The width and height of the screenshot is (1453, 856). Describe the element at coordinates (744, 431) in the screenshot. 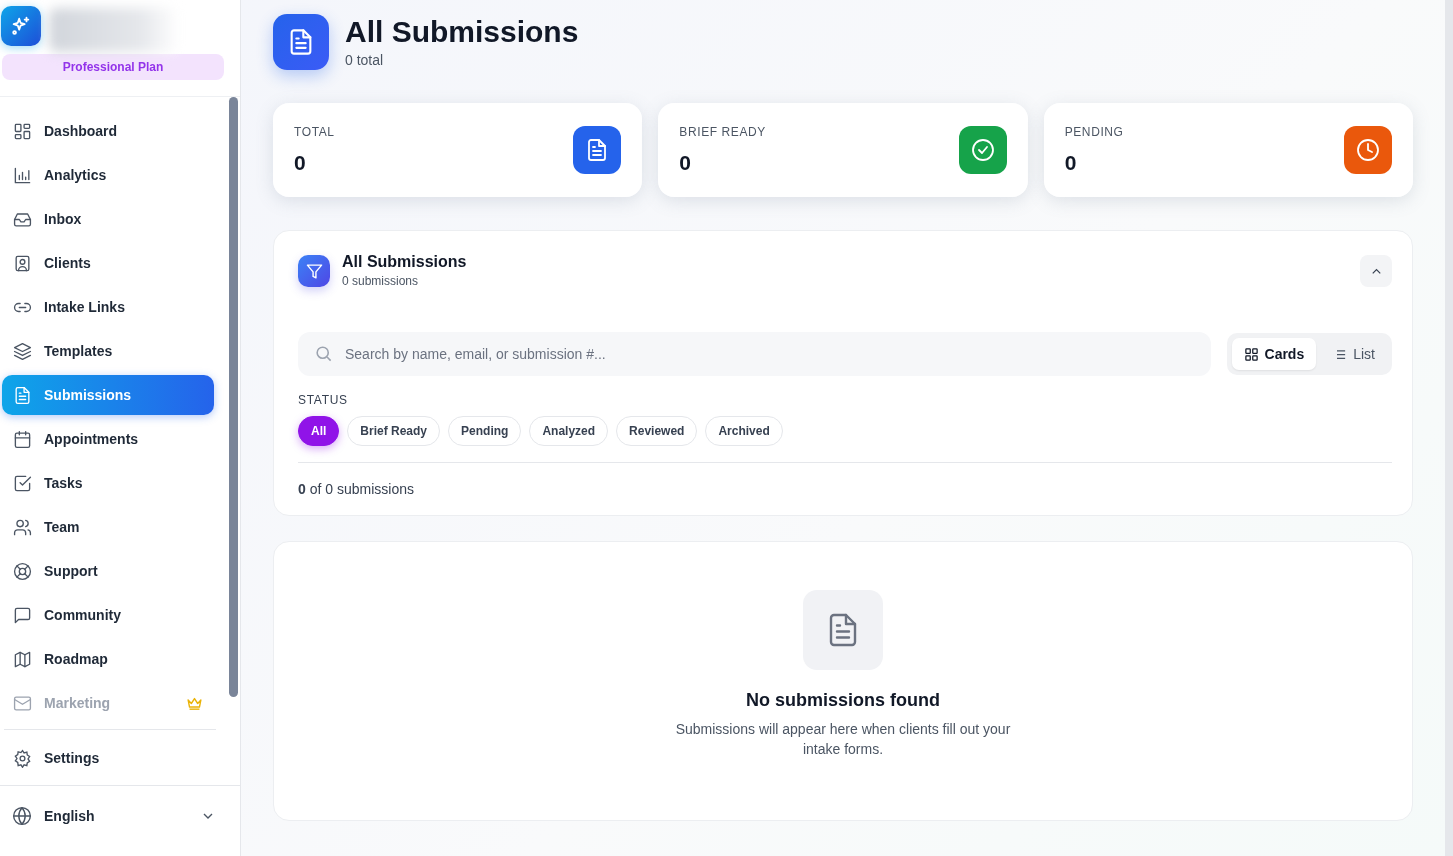

I see `status-filter-chip: Archived` at that location.